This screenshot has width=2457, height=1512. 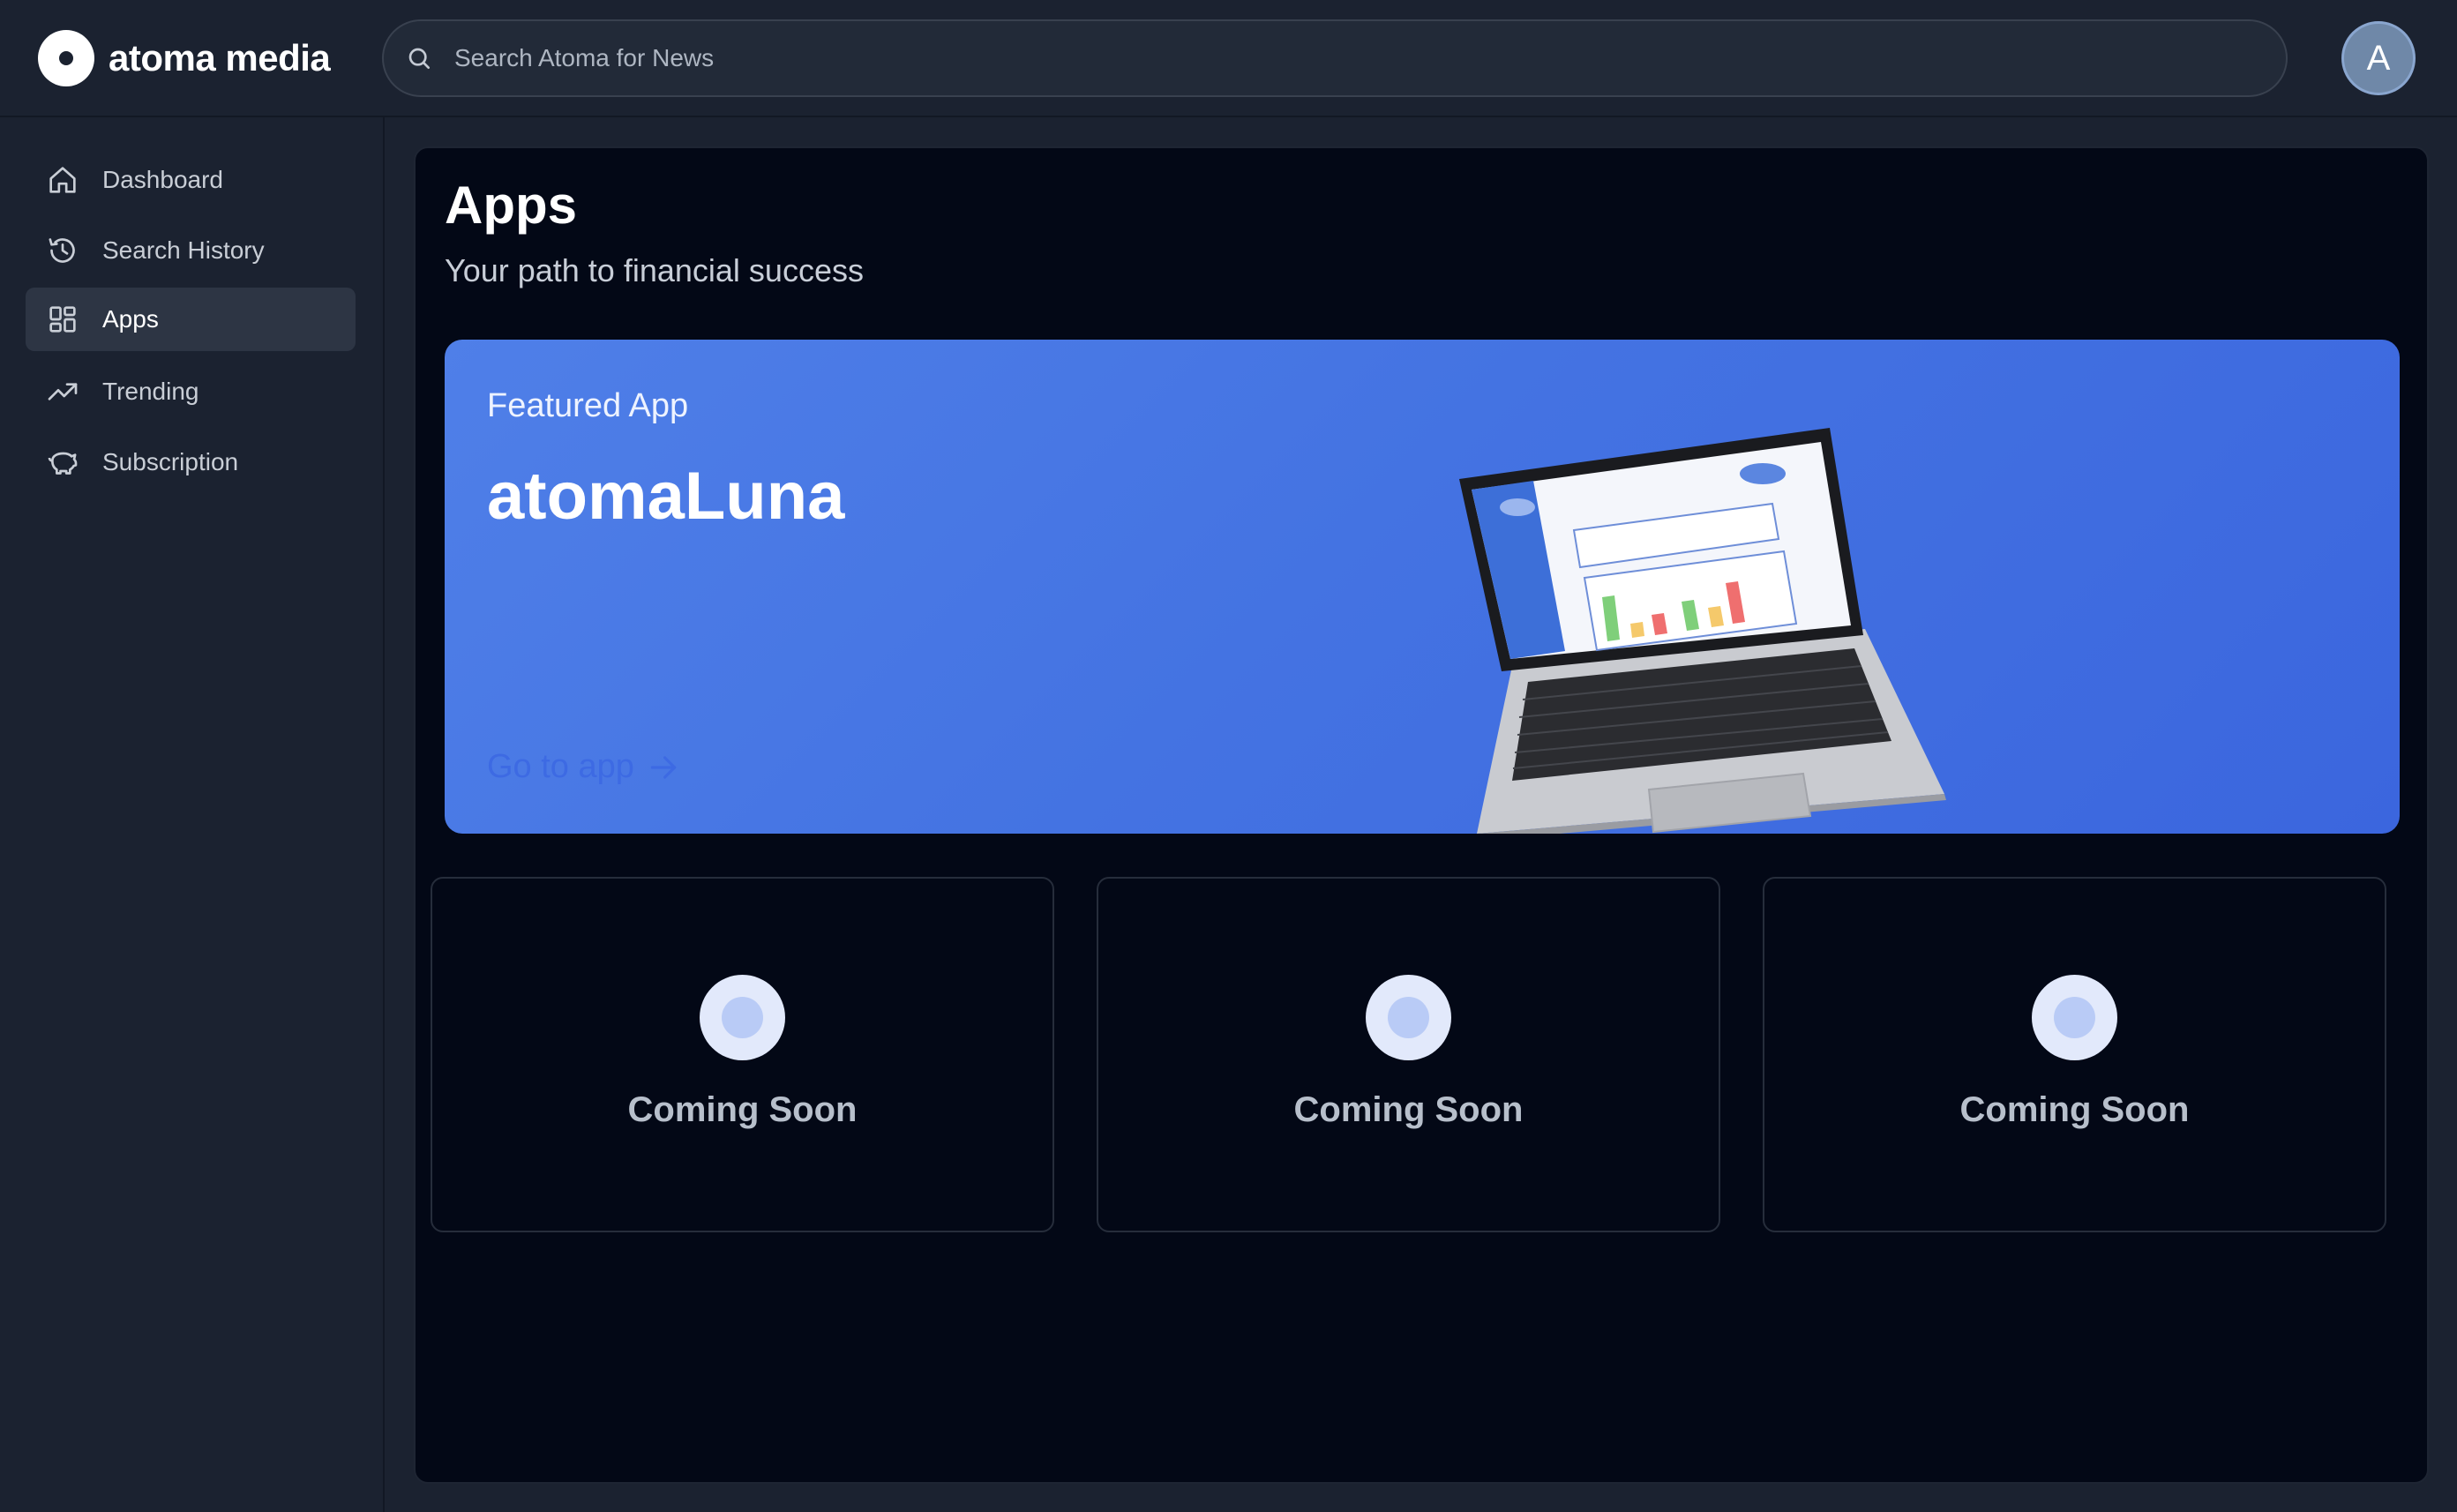 I want to click on sidebar-item-dashboard: Dashboard, so click(x=191, y=180).